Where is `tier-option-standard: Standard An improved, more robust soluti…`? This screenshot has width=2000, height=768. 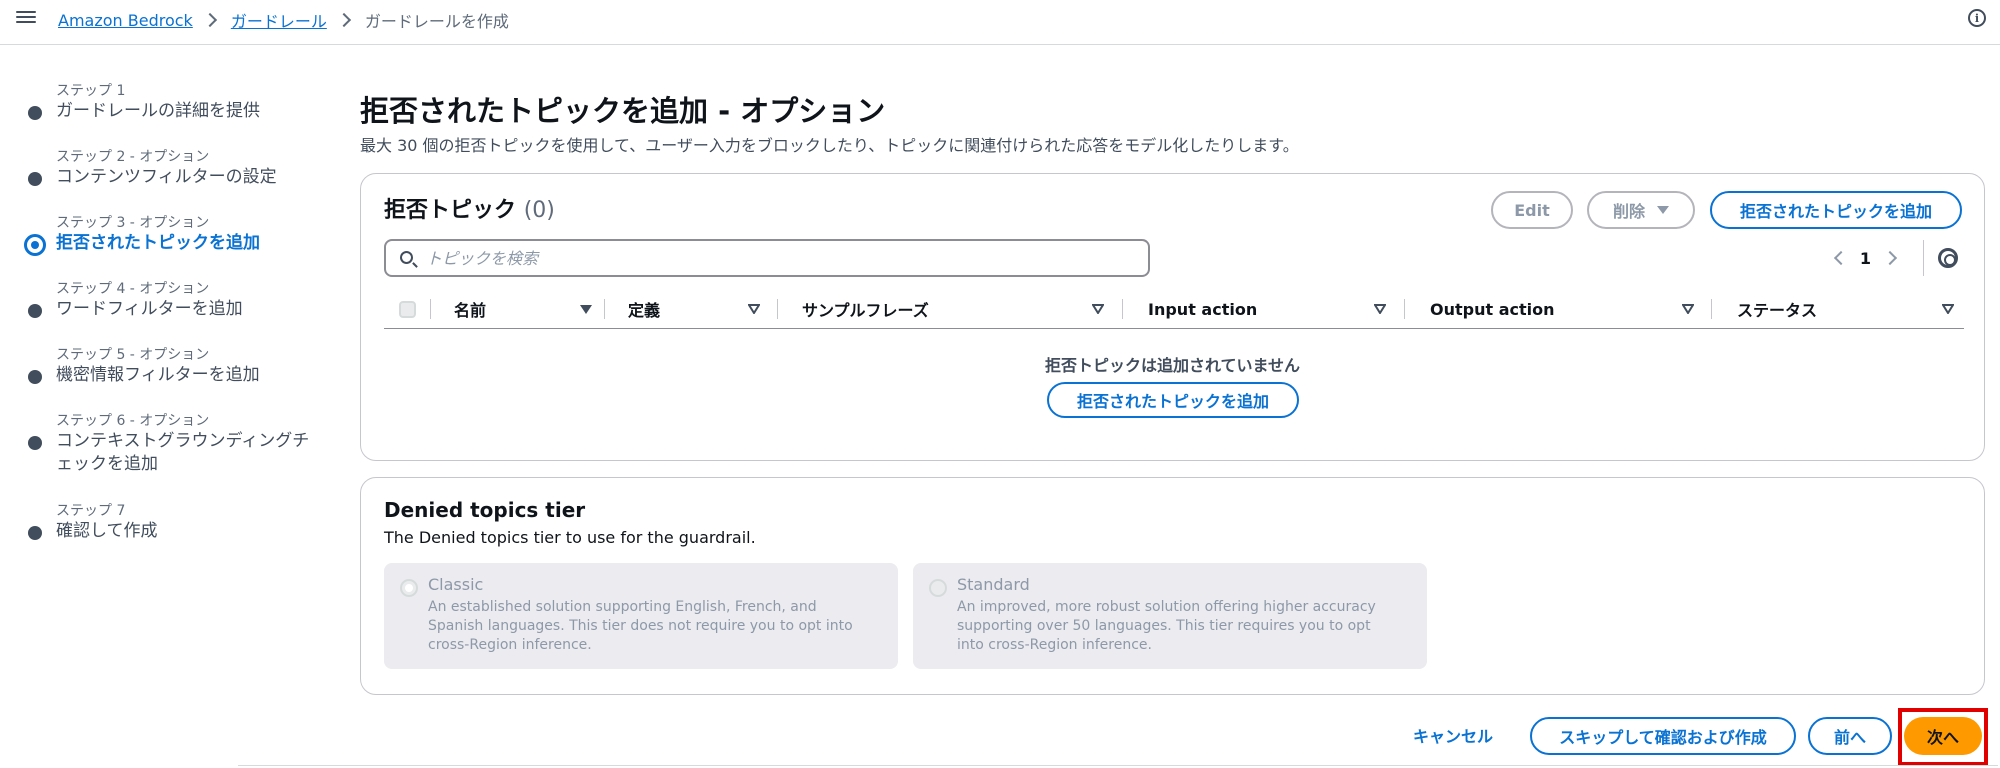
tier-option-standard: Standard An improved, more robust soluti… is located at coordinates (1170, 616).